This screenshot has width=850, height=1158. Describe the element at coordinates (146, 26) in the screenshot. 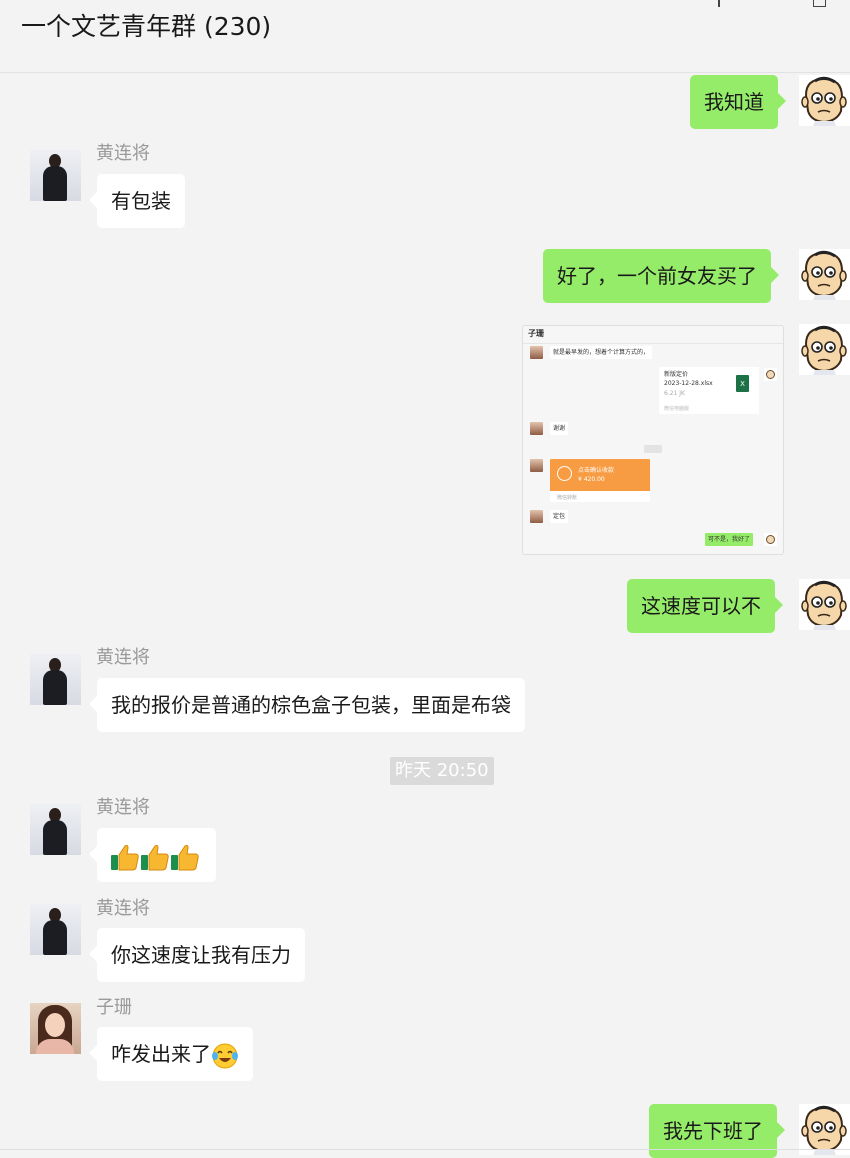

I see `chat-title: 一个文艺青年群 (230)` at that location.